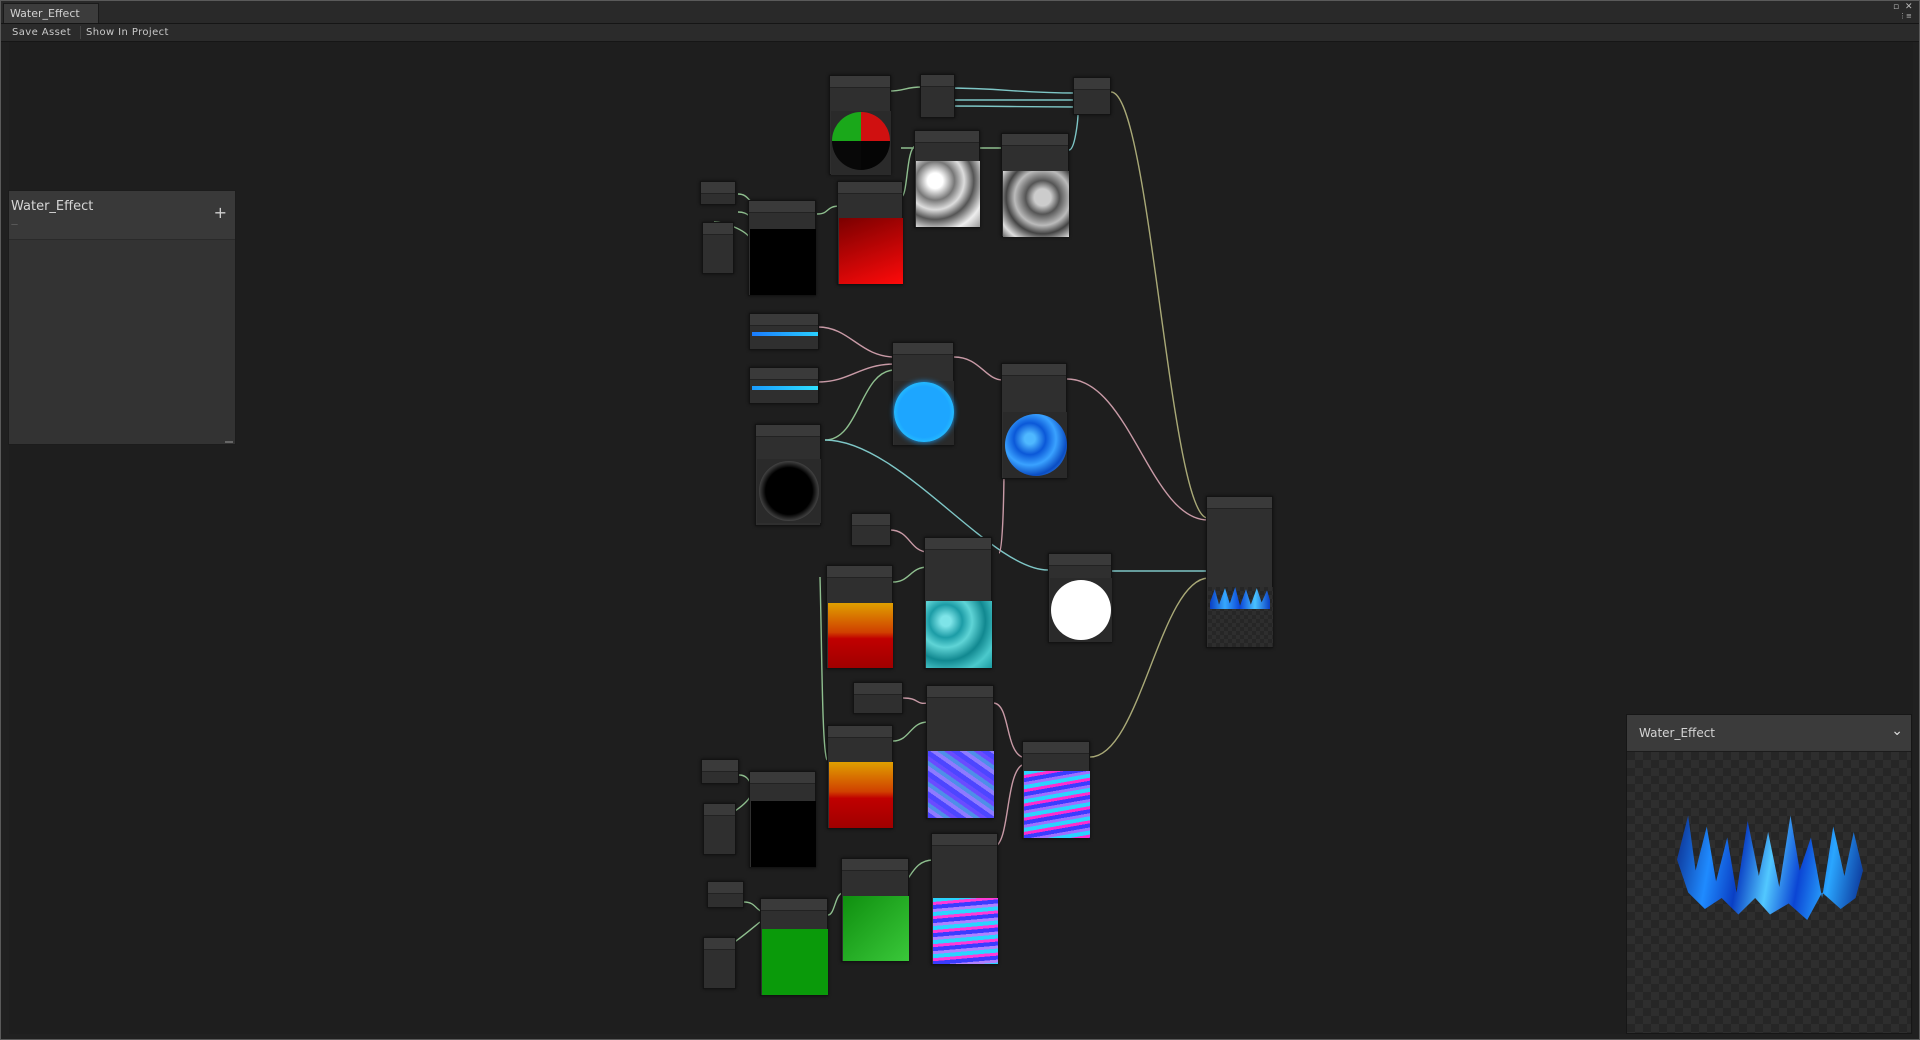  What do you see at coordinates (1239, 572) in the screenshot?
I see `pbr-master-node` at bounding box center [1239, 572].